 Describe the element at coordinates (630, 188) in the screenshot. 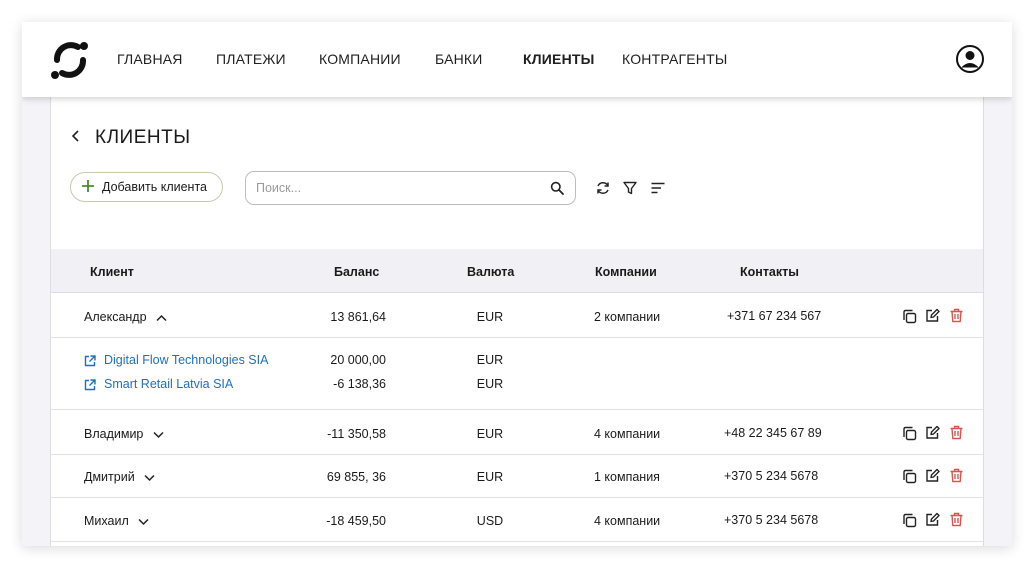

I see `filter-icon` at that location.